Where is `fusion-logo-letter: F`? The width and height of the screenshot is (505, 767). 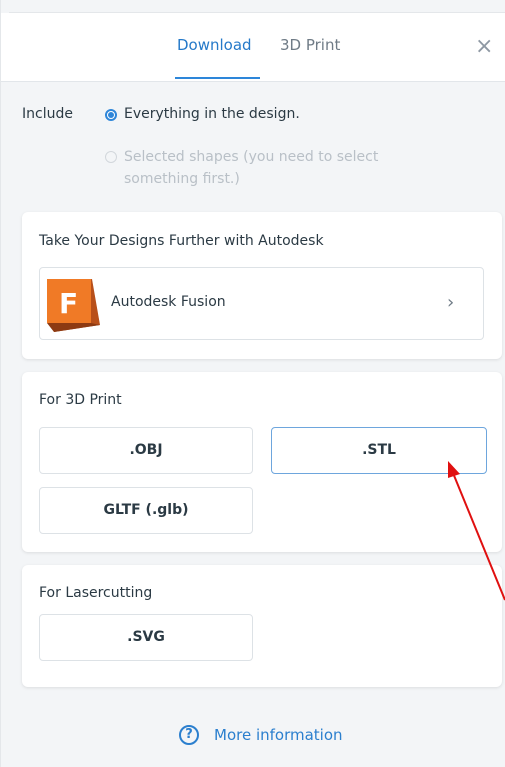 fusion-logo-letter: F is located at coordinates (68, 303).